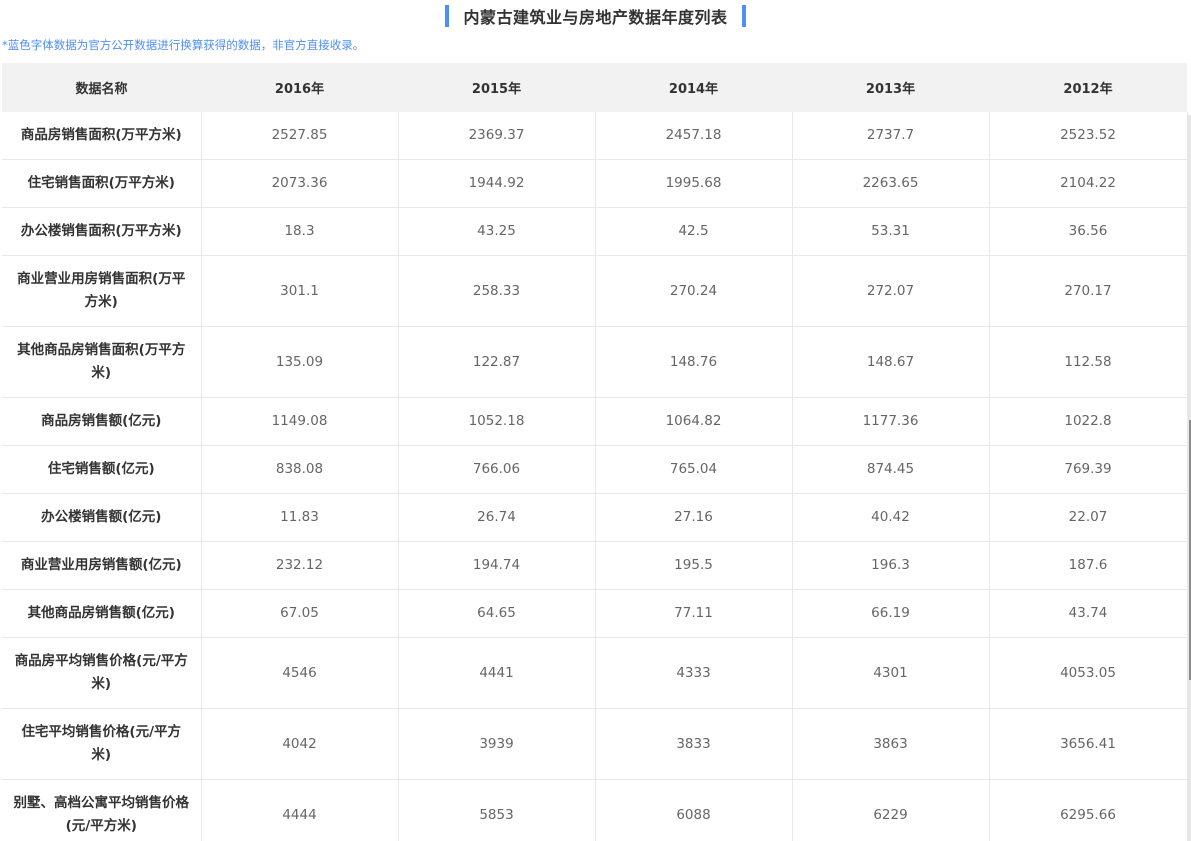 The image size is (1191, 841). I want to click on column-header: 2012年, so click(1088, 87).